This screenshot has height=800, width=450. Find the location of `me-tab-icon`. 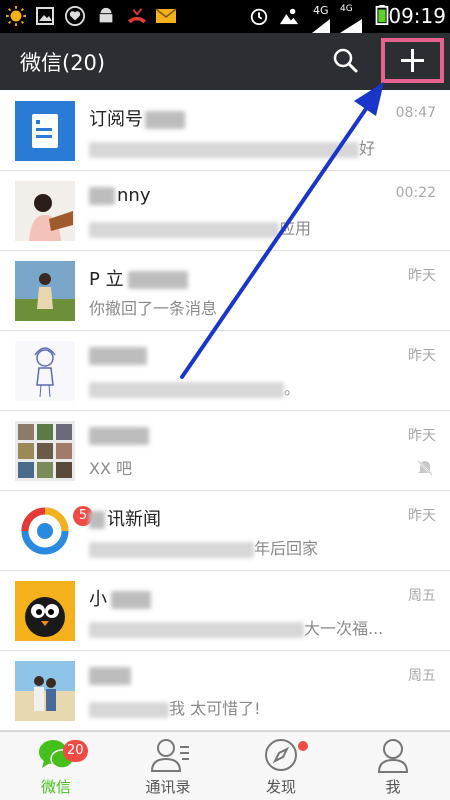

me-tab-icon is located at coordinates (393, 756).